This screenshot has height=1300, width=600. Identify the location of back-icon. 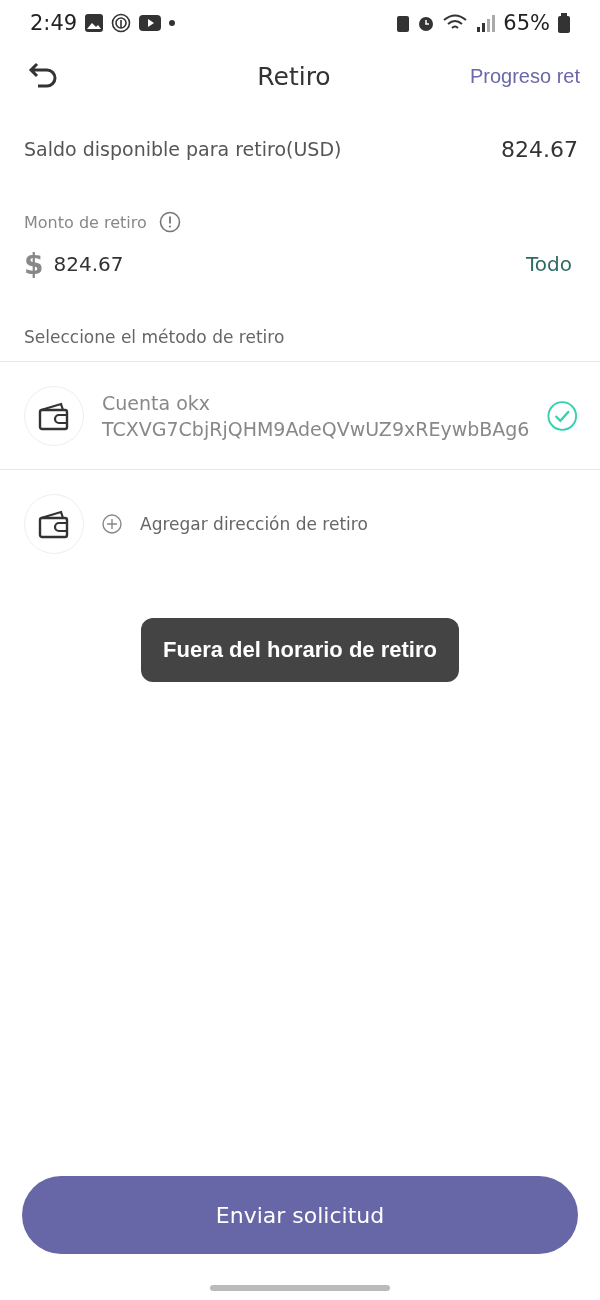
(43, 76).